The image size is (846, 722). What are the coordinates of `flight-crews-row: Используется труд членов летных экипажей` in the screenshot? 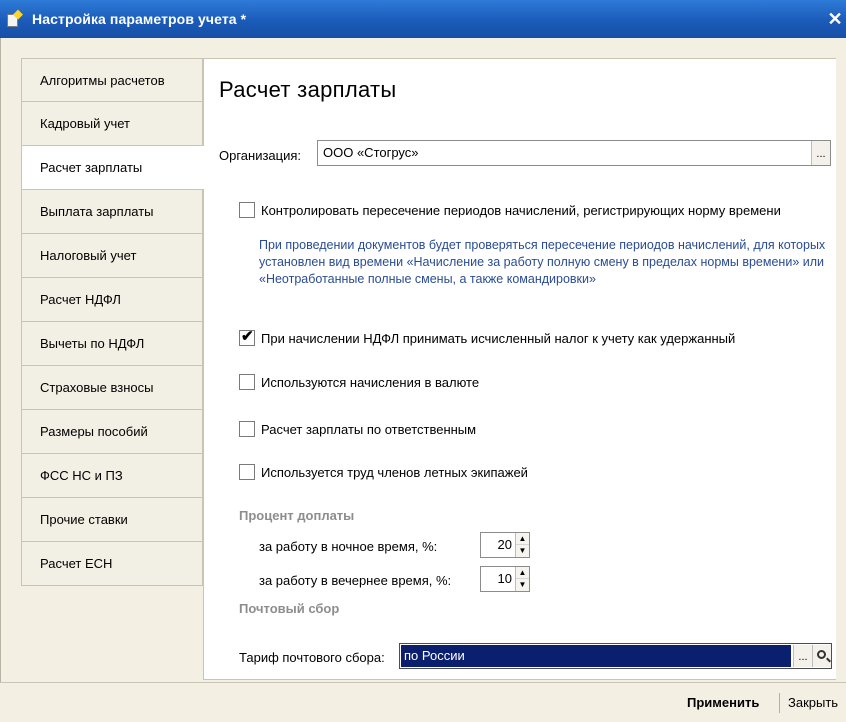 It's located at (383, 472).